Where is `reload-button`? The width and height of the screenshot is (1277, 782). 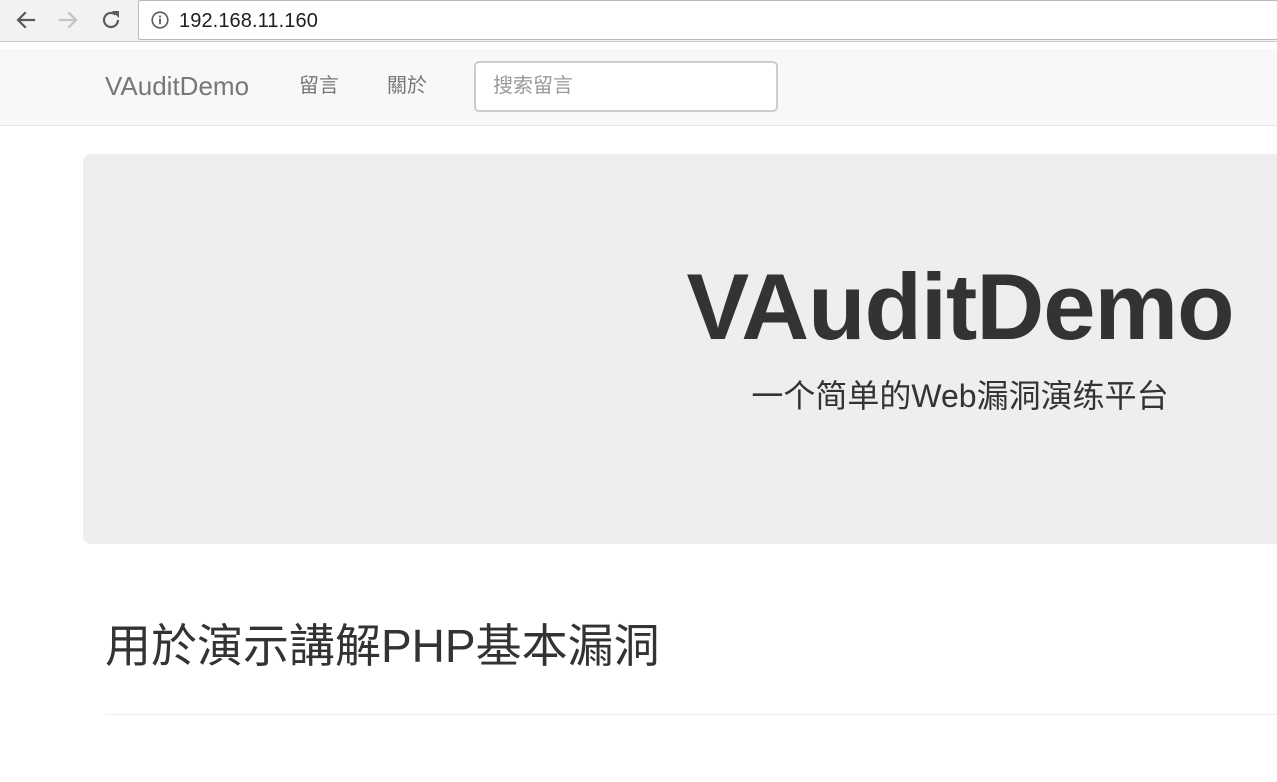
reload-button is located at coordinates (111, 20).